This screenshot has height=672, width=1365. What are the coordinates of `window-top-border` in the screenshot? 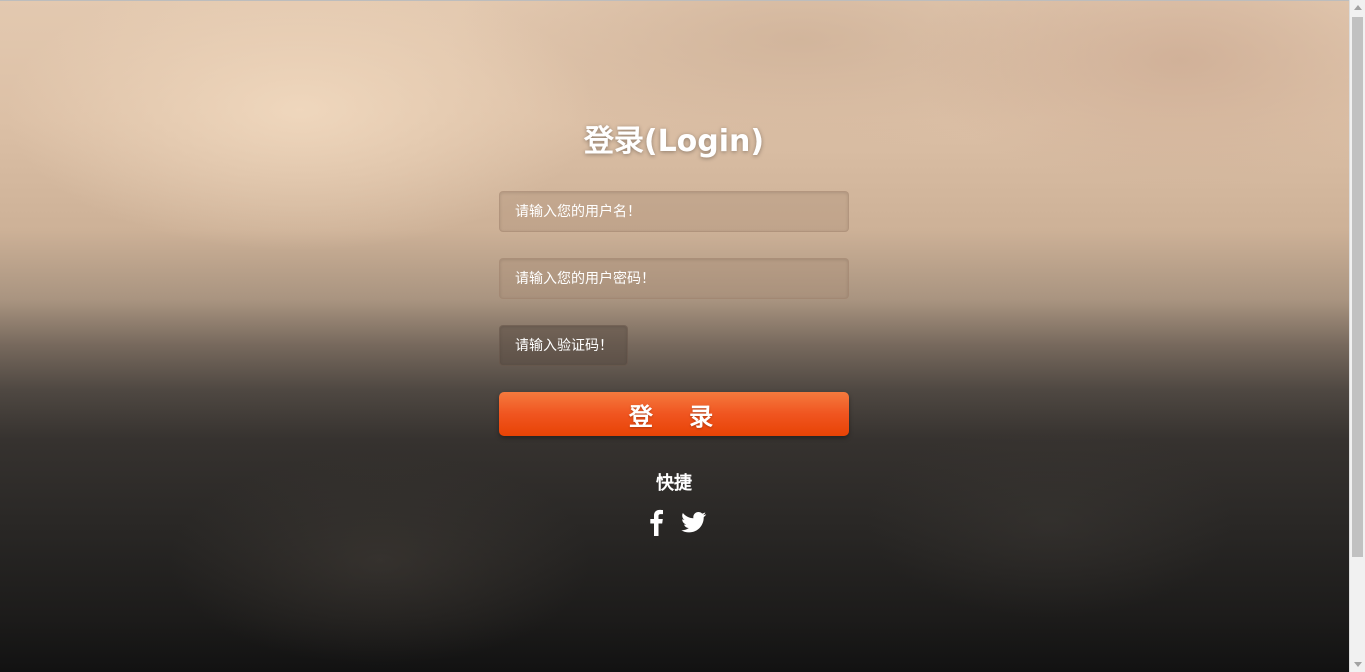 It's located at (674, 0).